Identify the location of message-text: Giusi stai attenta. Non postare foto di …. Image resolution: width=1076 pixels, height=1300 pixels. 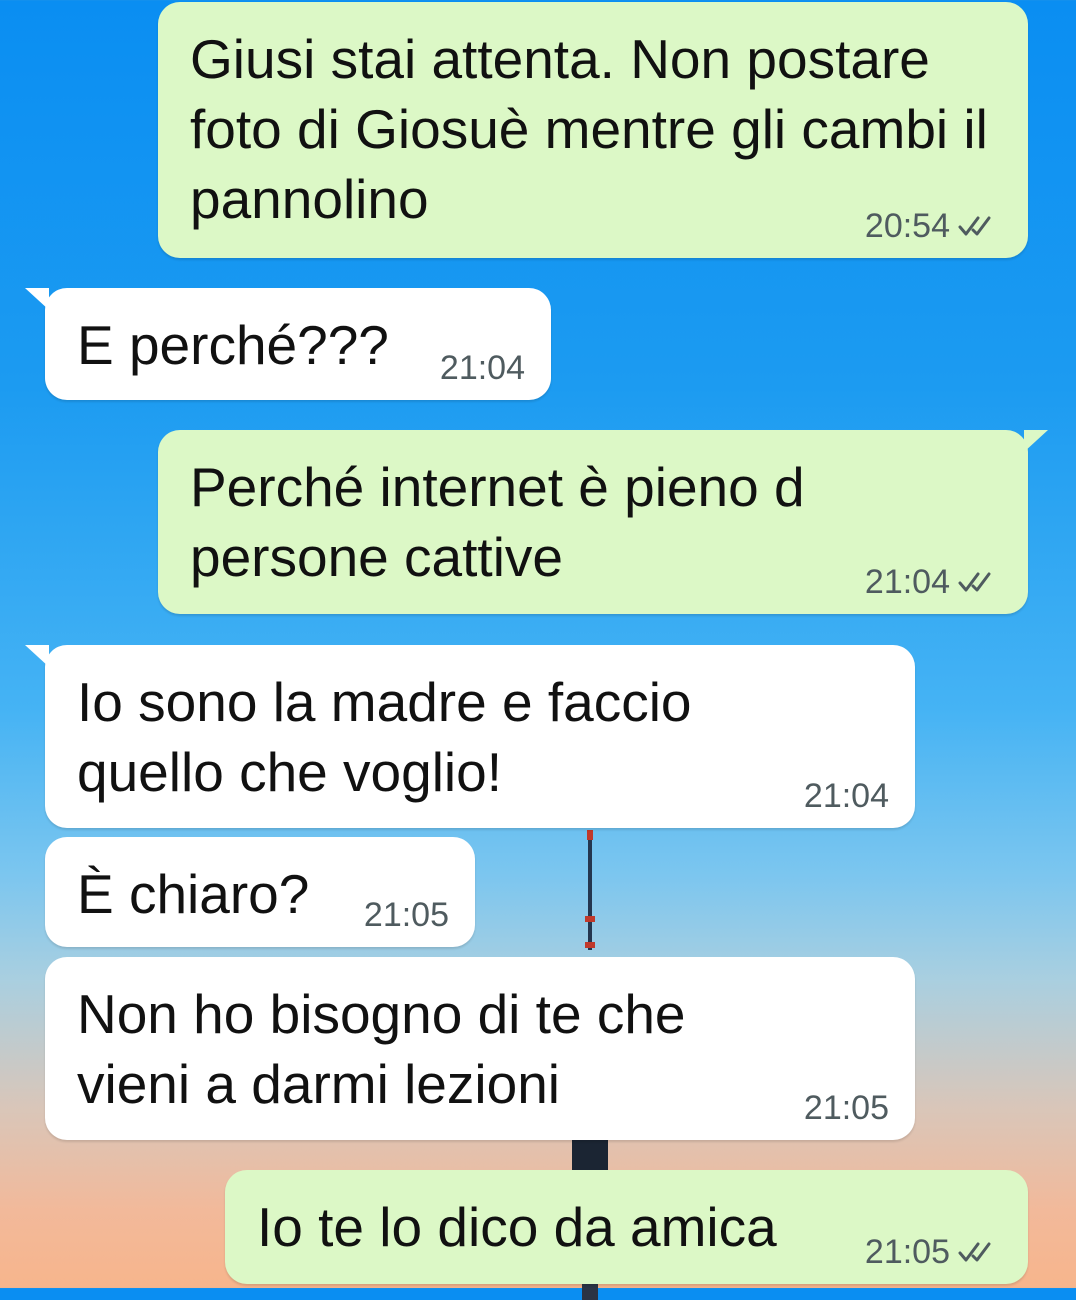
(589, 129).